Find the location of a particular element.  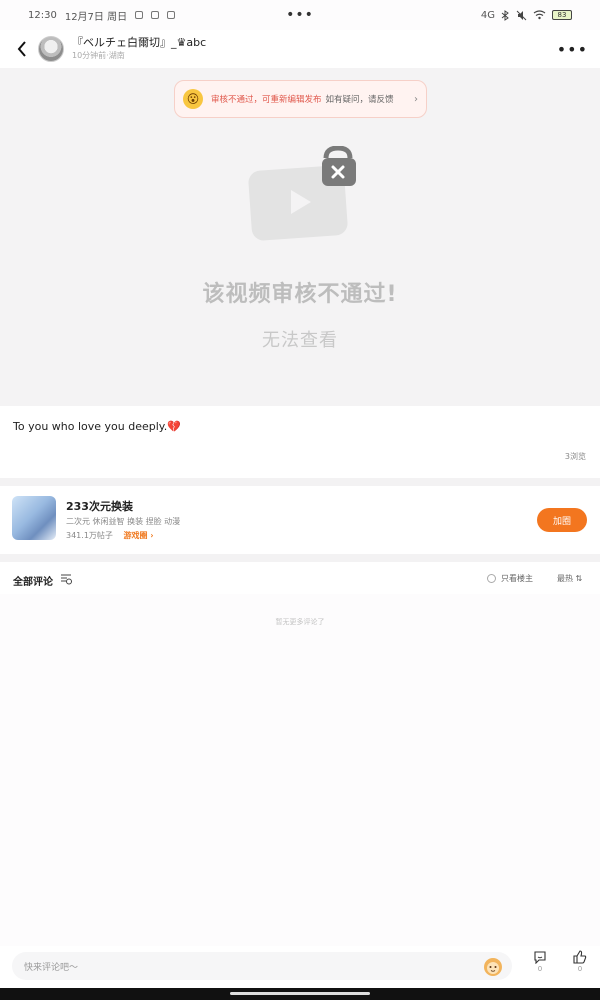

thumbs-up-icon is located at coordinates (580, 957).